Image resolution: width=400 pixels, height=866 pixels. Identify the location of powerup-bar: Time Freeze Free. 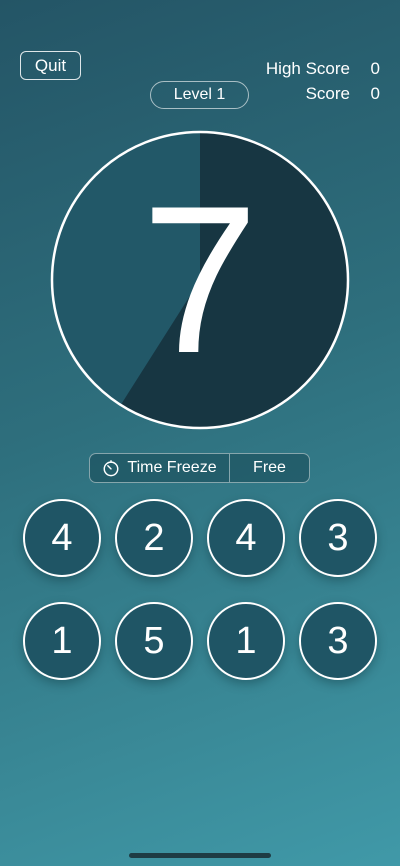
(199, 468).